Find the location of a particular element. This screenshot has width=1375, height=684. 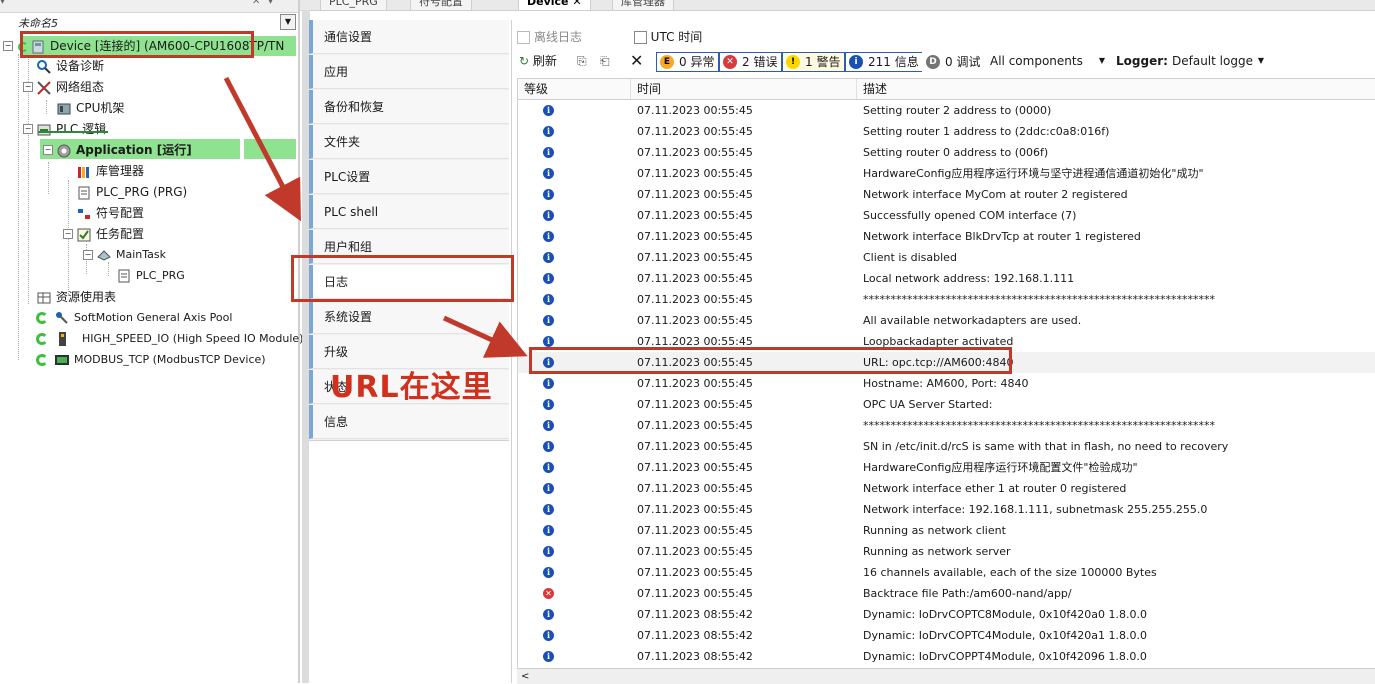

tree-item-modbus-tcp: MODBUS_TCP (ModbusTCP Device) is located at coordinates (151, 360).